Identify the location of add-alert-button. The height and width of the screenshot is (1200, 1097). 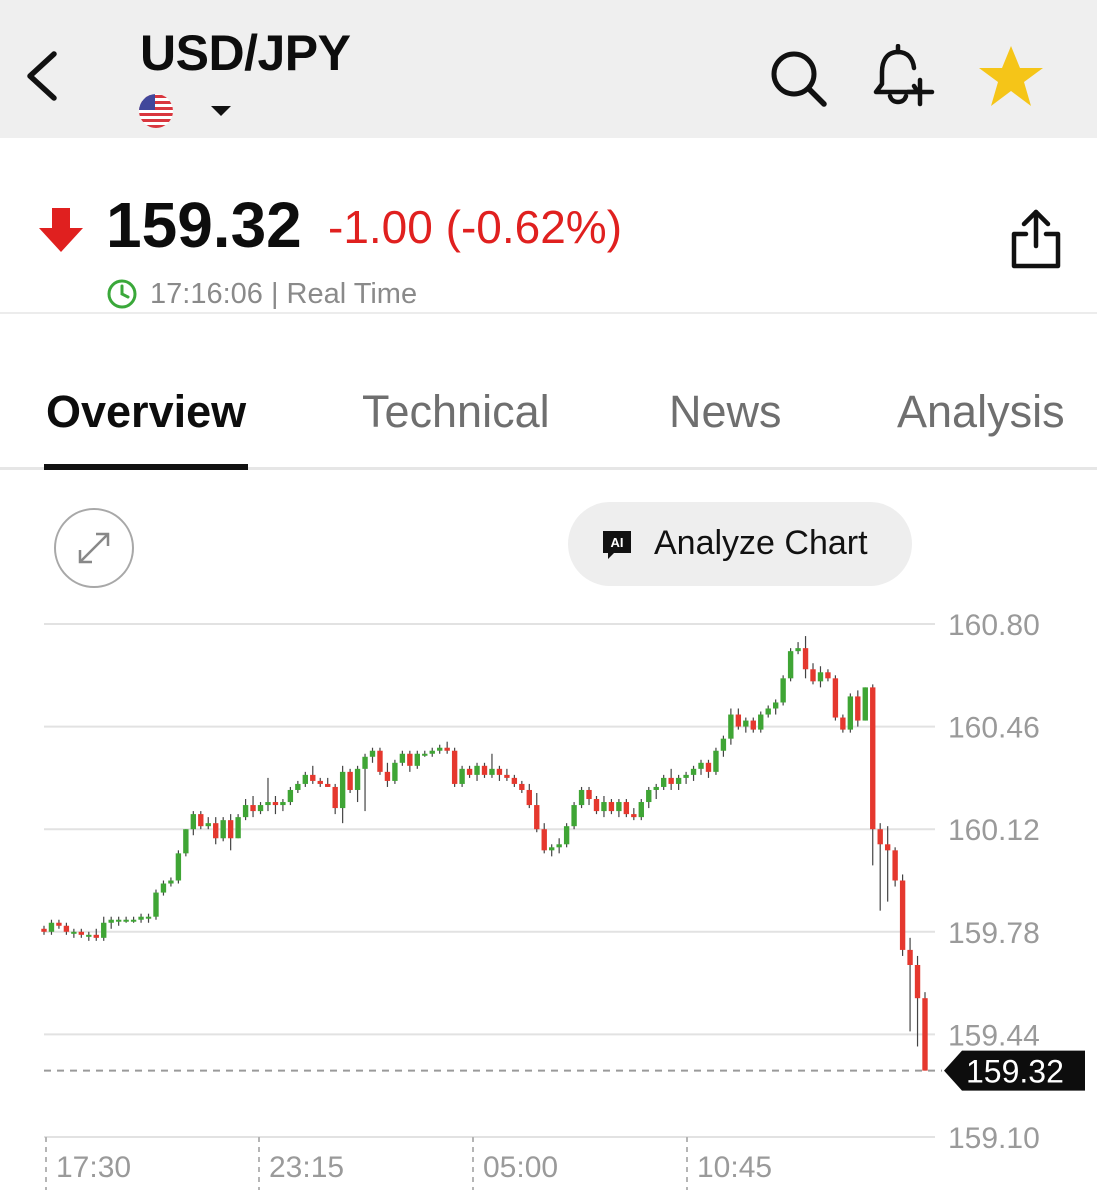
(902, 76).